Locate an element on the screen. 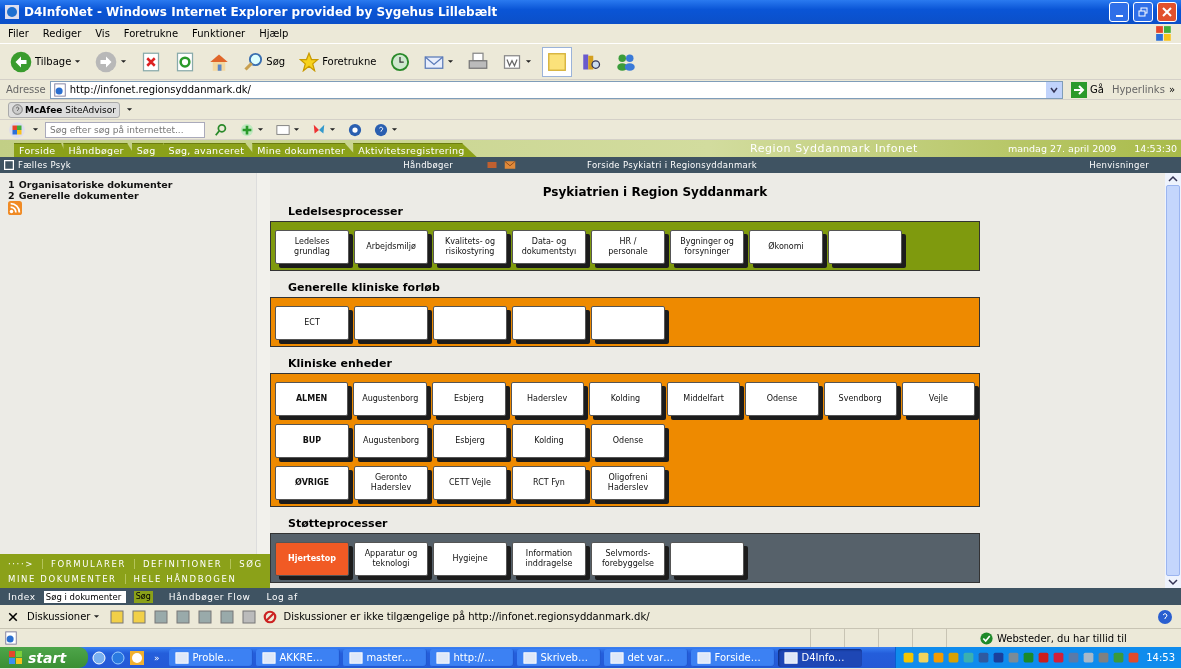 Image resolution: width=1181 pixels, height=669 pixels. menu-item: Rediger is located at coordinates (62, 33).